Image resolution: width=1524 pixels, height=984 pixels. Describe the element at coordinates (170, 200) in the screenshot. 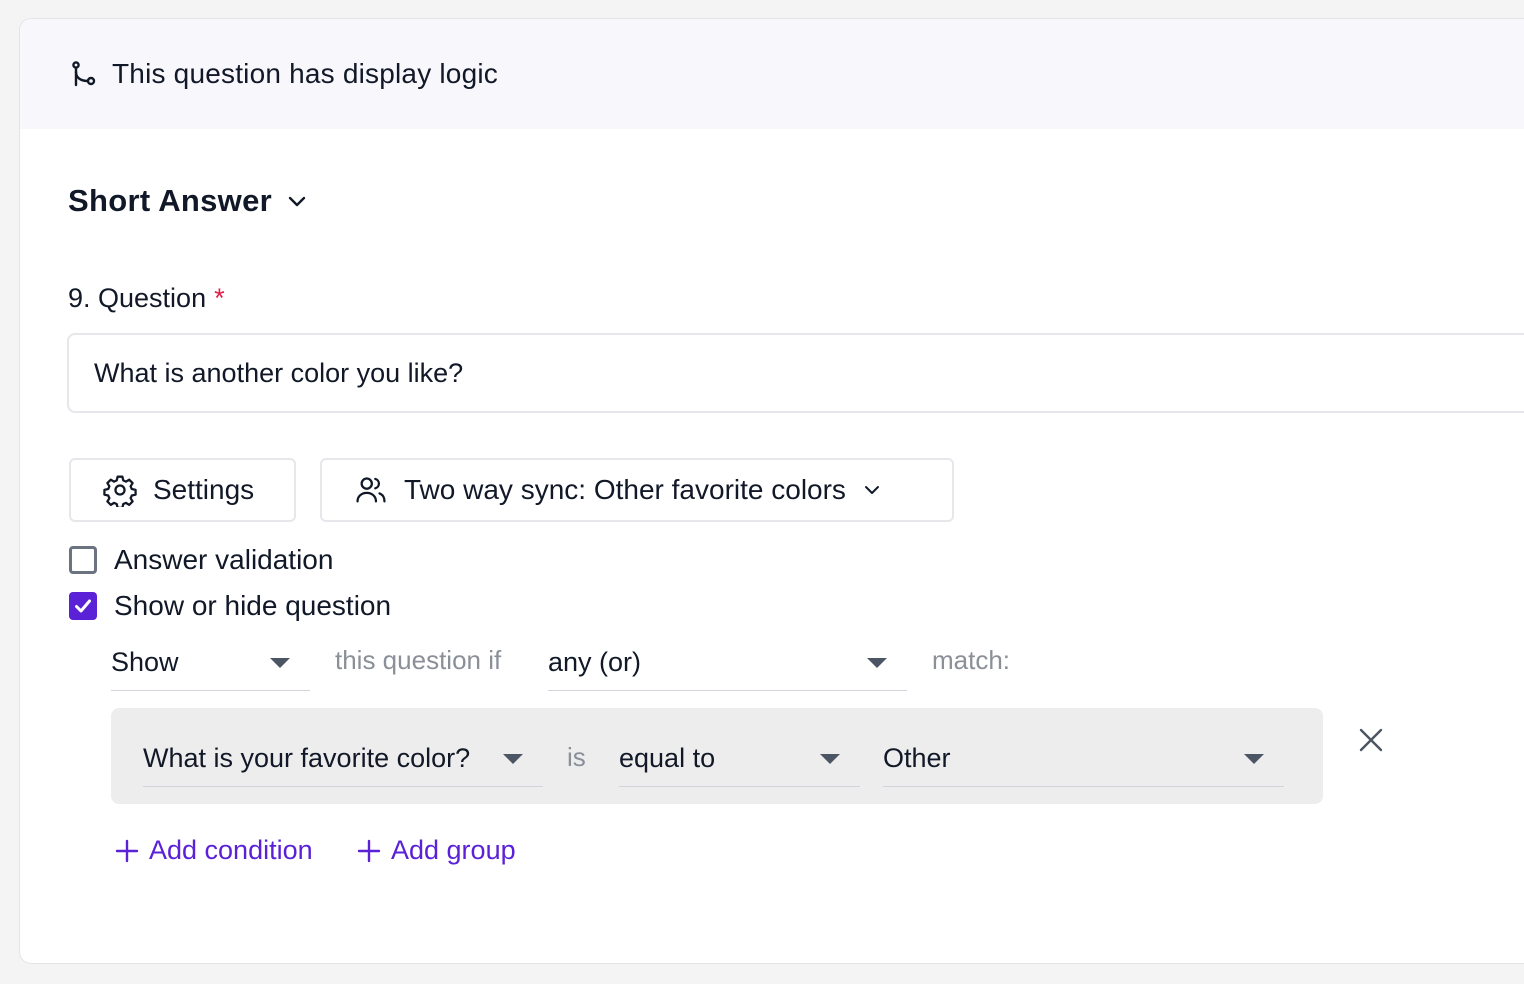

I see `question-type-label: Short Answer` at that location.